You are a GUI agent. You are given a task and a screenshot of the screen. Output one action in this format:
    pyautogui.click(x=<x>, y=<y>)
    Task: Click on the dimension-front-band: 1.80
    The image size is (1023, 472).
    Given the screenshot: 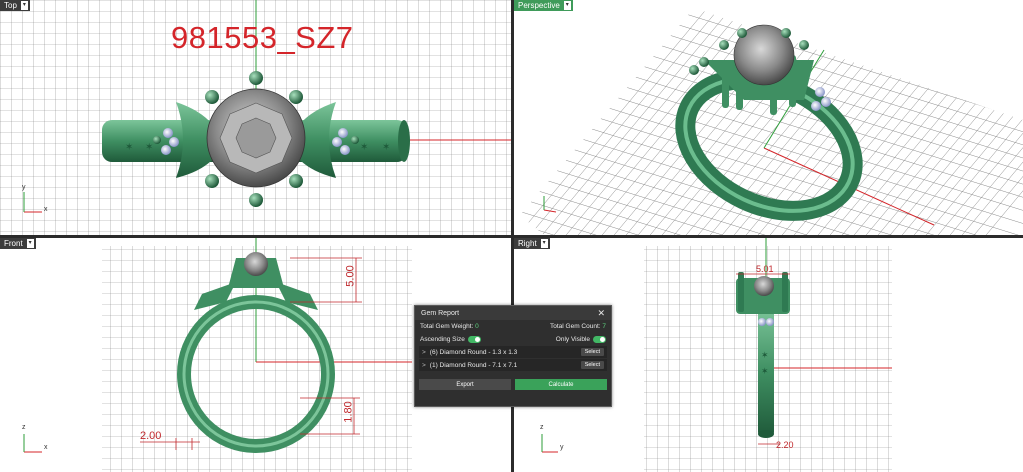 What is the action you would take?
    pyautogui.click(x=348, y=412)
    